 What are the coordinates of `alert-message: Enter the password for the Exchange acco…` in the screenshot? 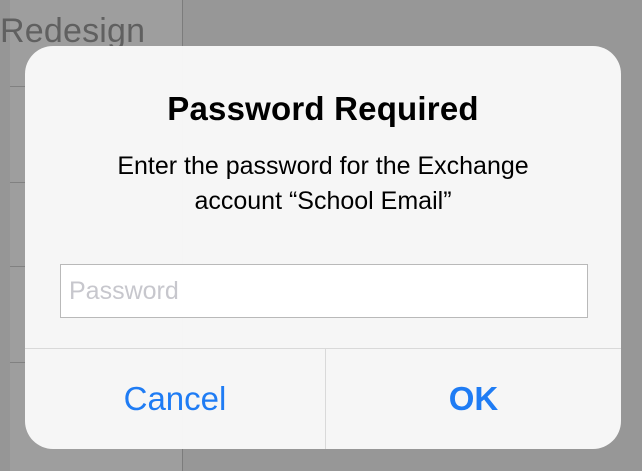 It's located at (323, 183).